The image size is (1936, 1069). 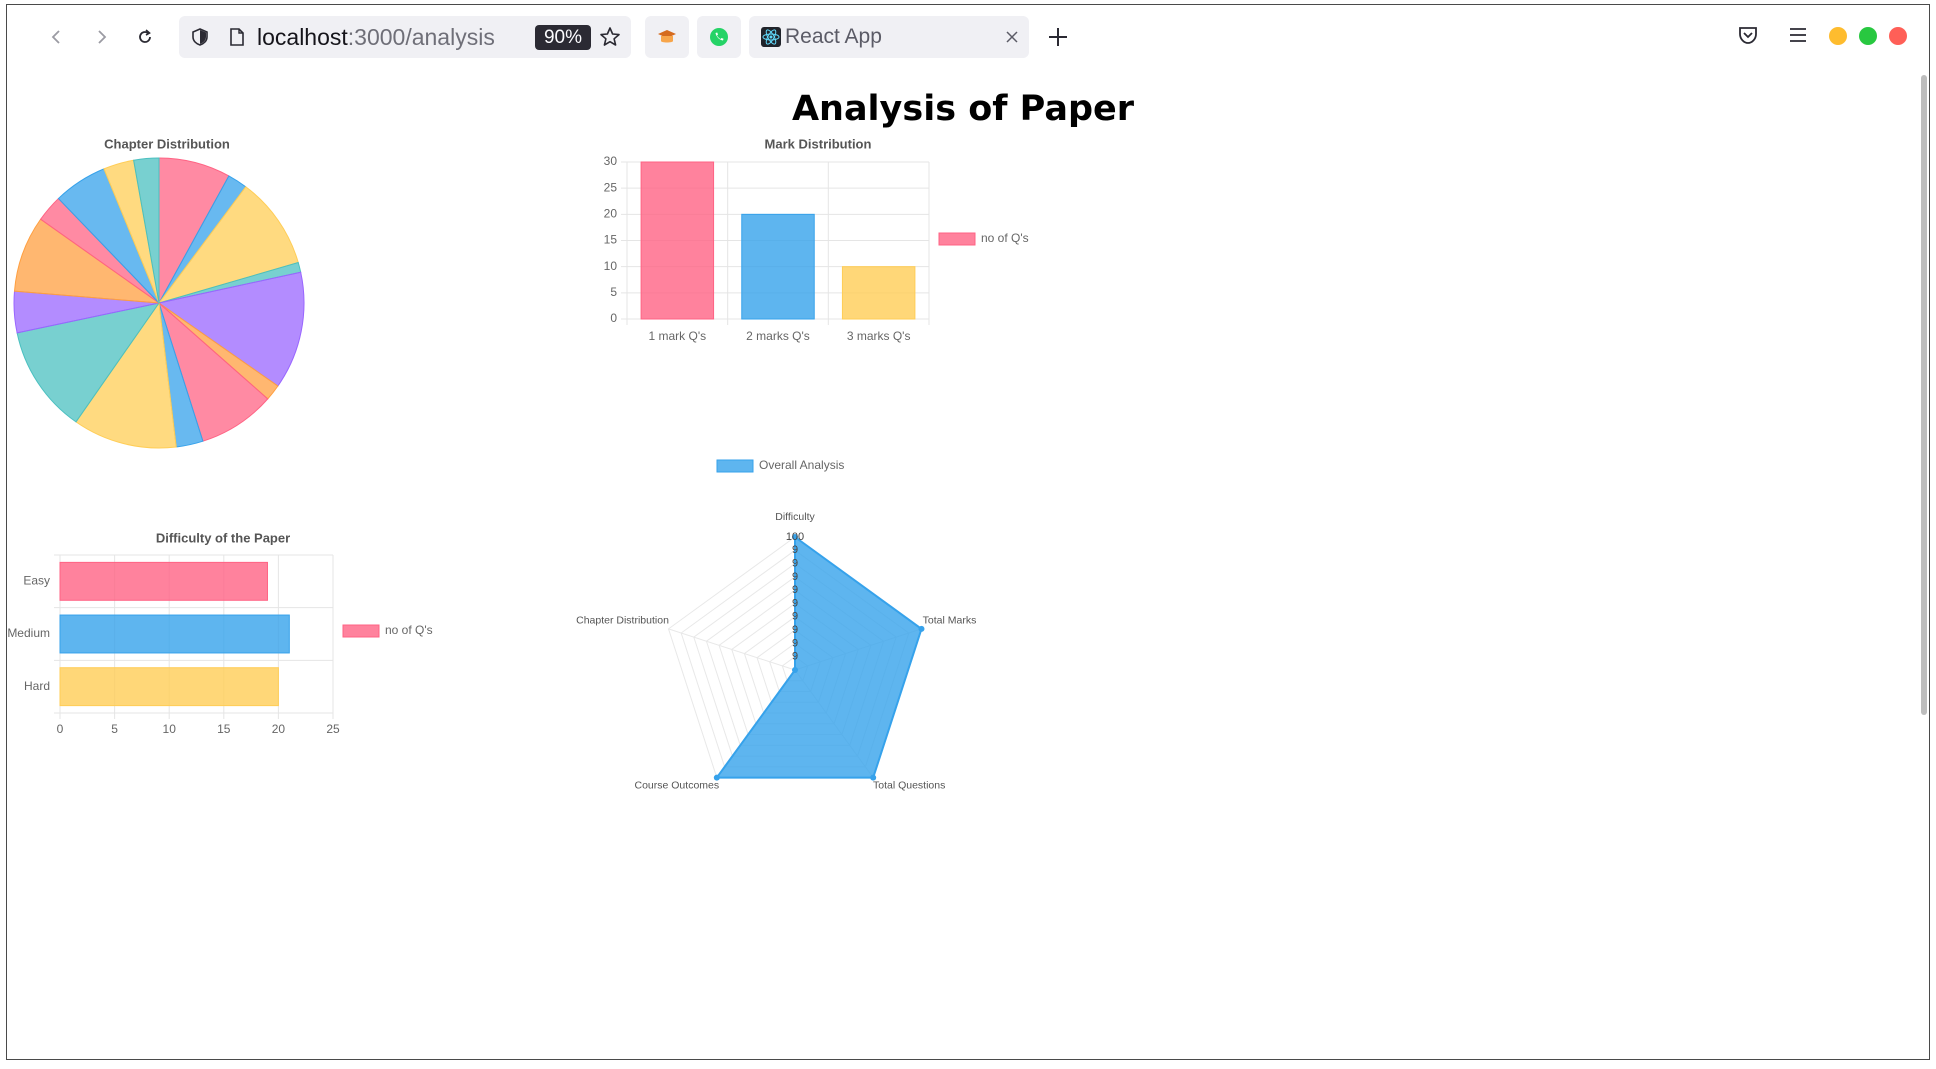 What do you see at coordinates (909, 785) in the screenshot?
I see `radar-axis-label: Total Questions` at bounding box center [909, 785].